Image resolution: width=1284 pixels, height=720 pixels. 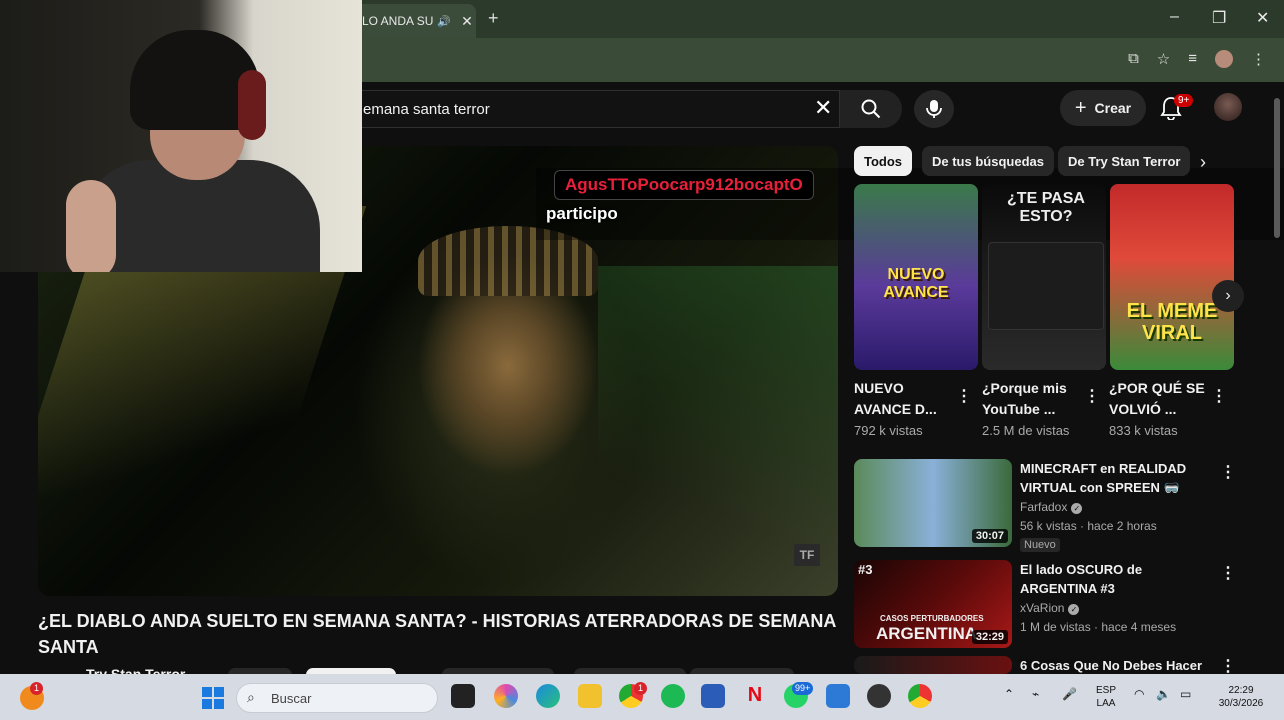 What do you see at coordinates (988, 161) in the screenshot?
I see `chip-from-searches: De tus búsquedas` at bounding box center [988, 161].